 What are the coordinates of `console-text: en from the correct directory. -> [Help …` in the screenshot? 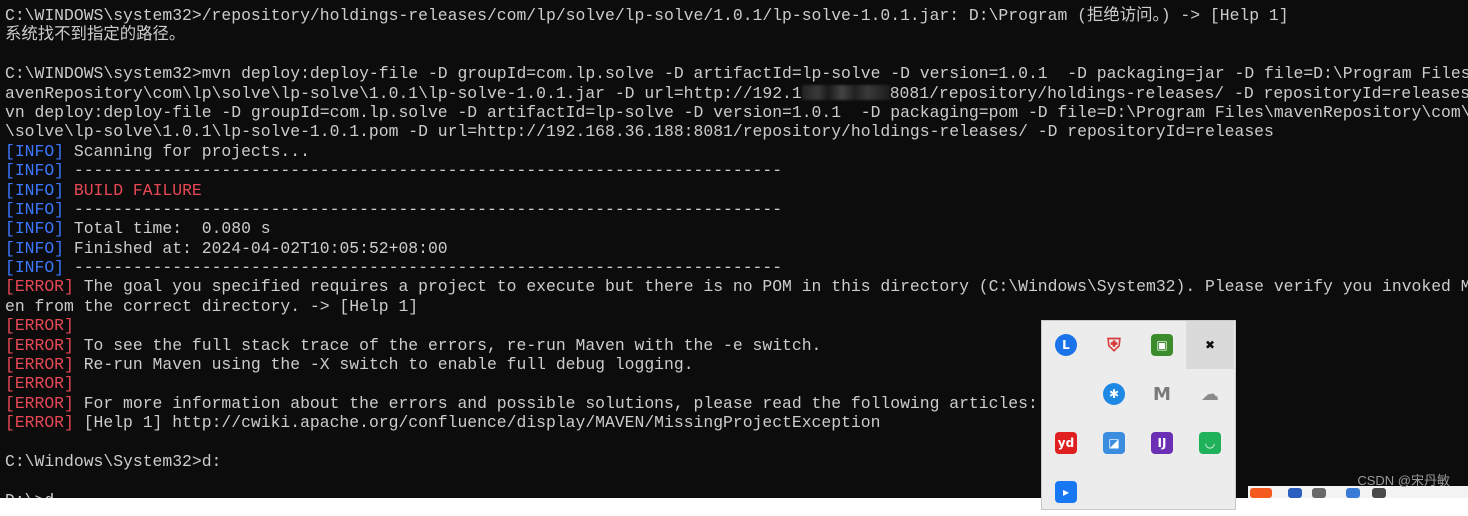 It's located at (212, 306).